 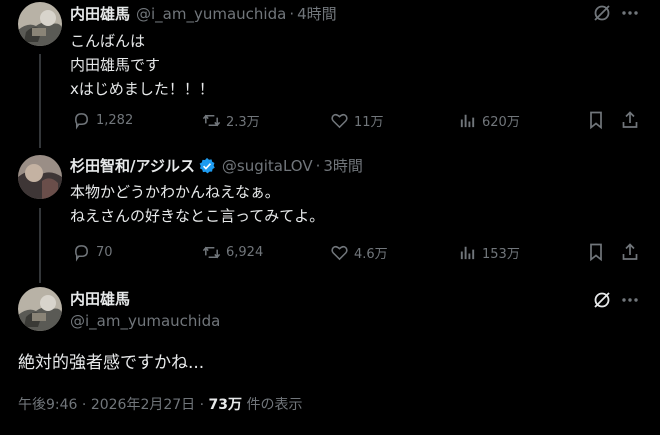 I want to click on author-name: 杉田智和/アジルス, so click(x=132, y=166).